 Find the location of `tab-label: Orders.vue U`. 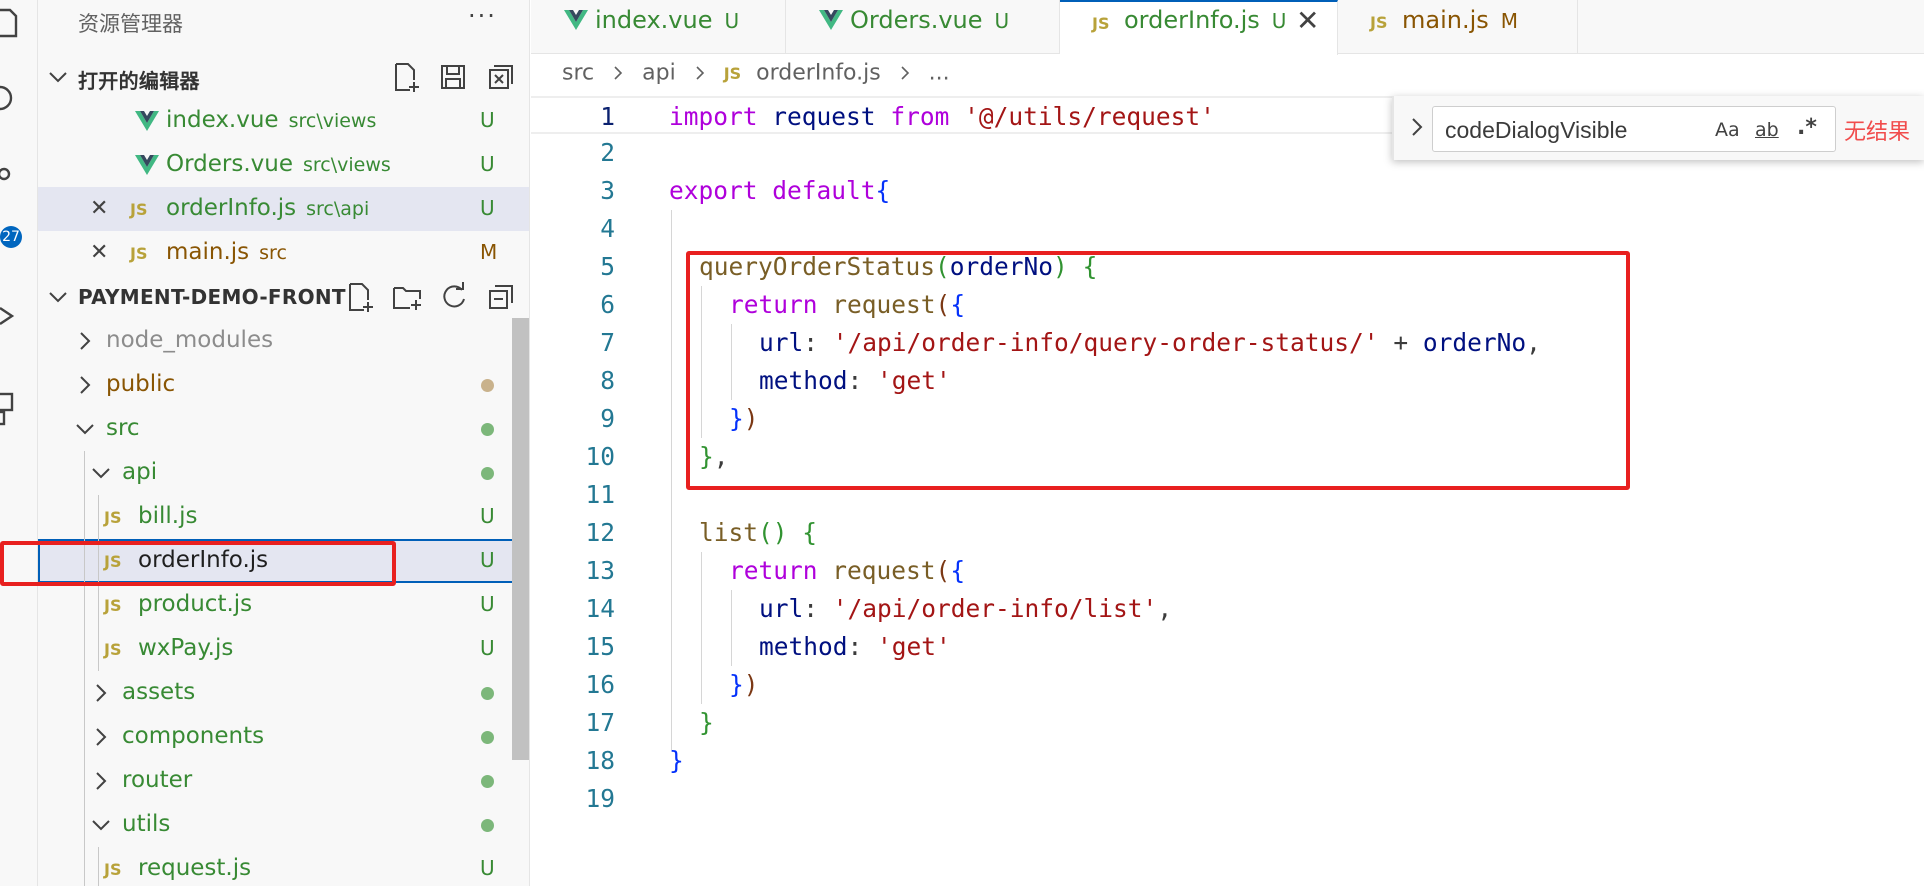

tab-label: Orders.vue U is located at coordinates (930, 20).